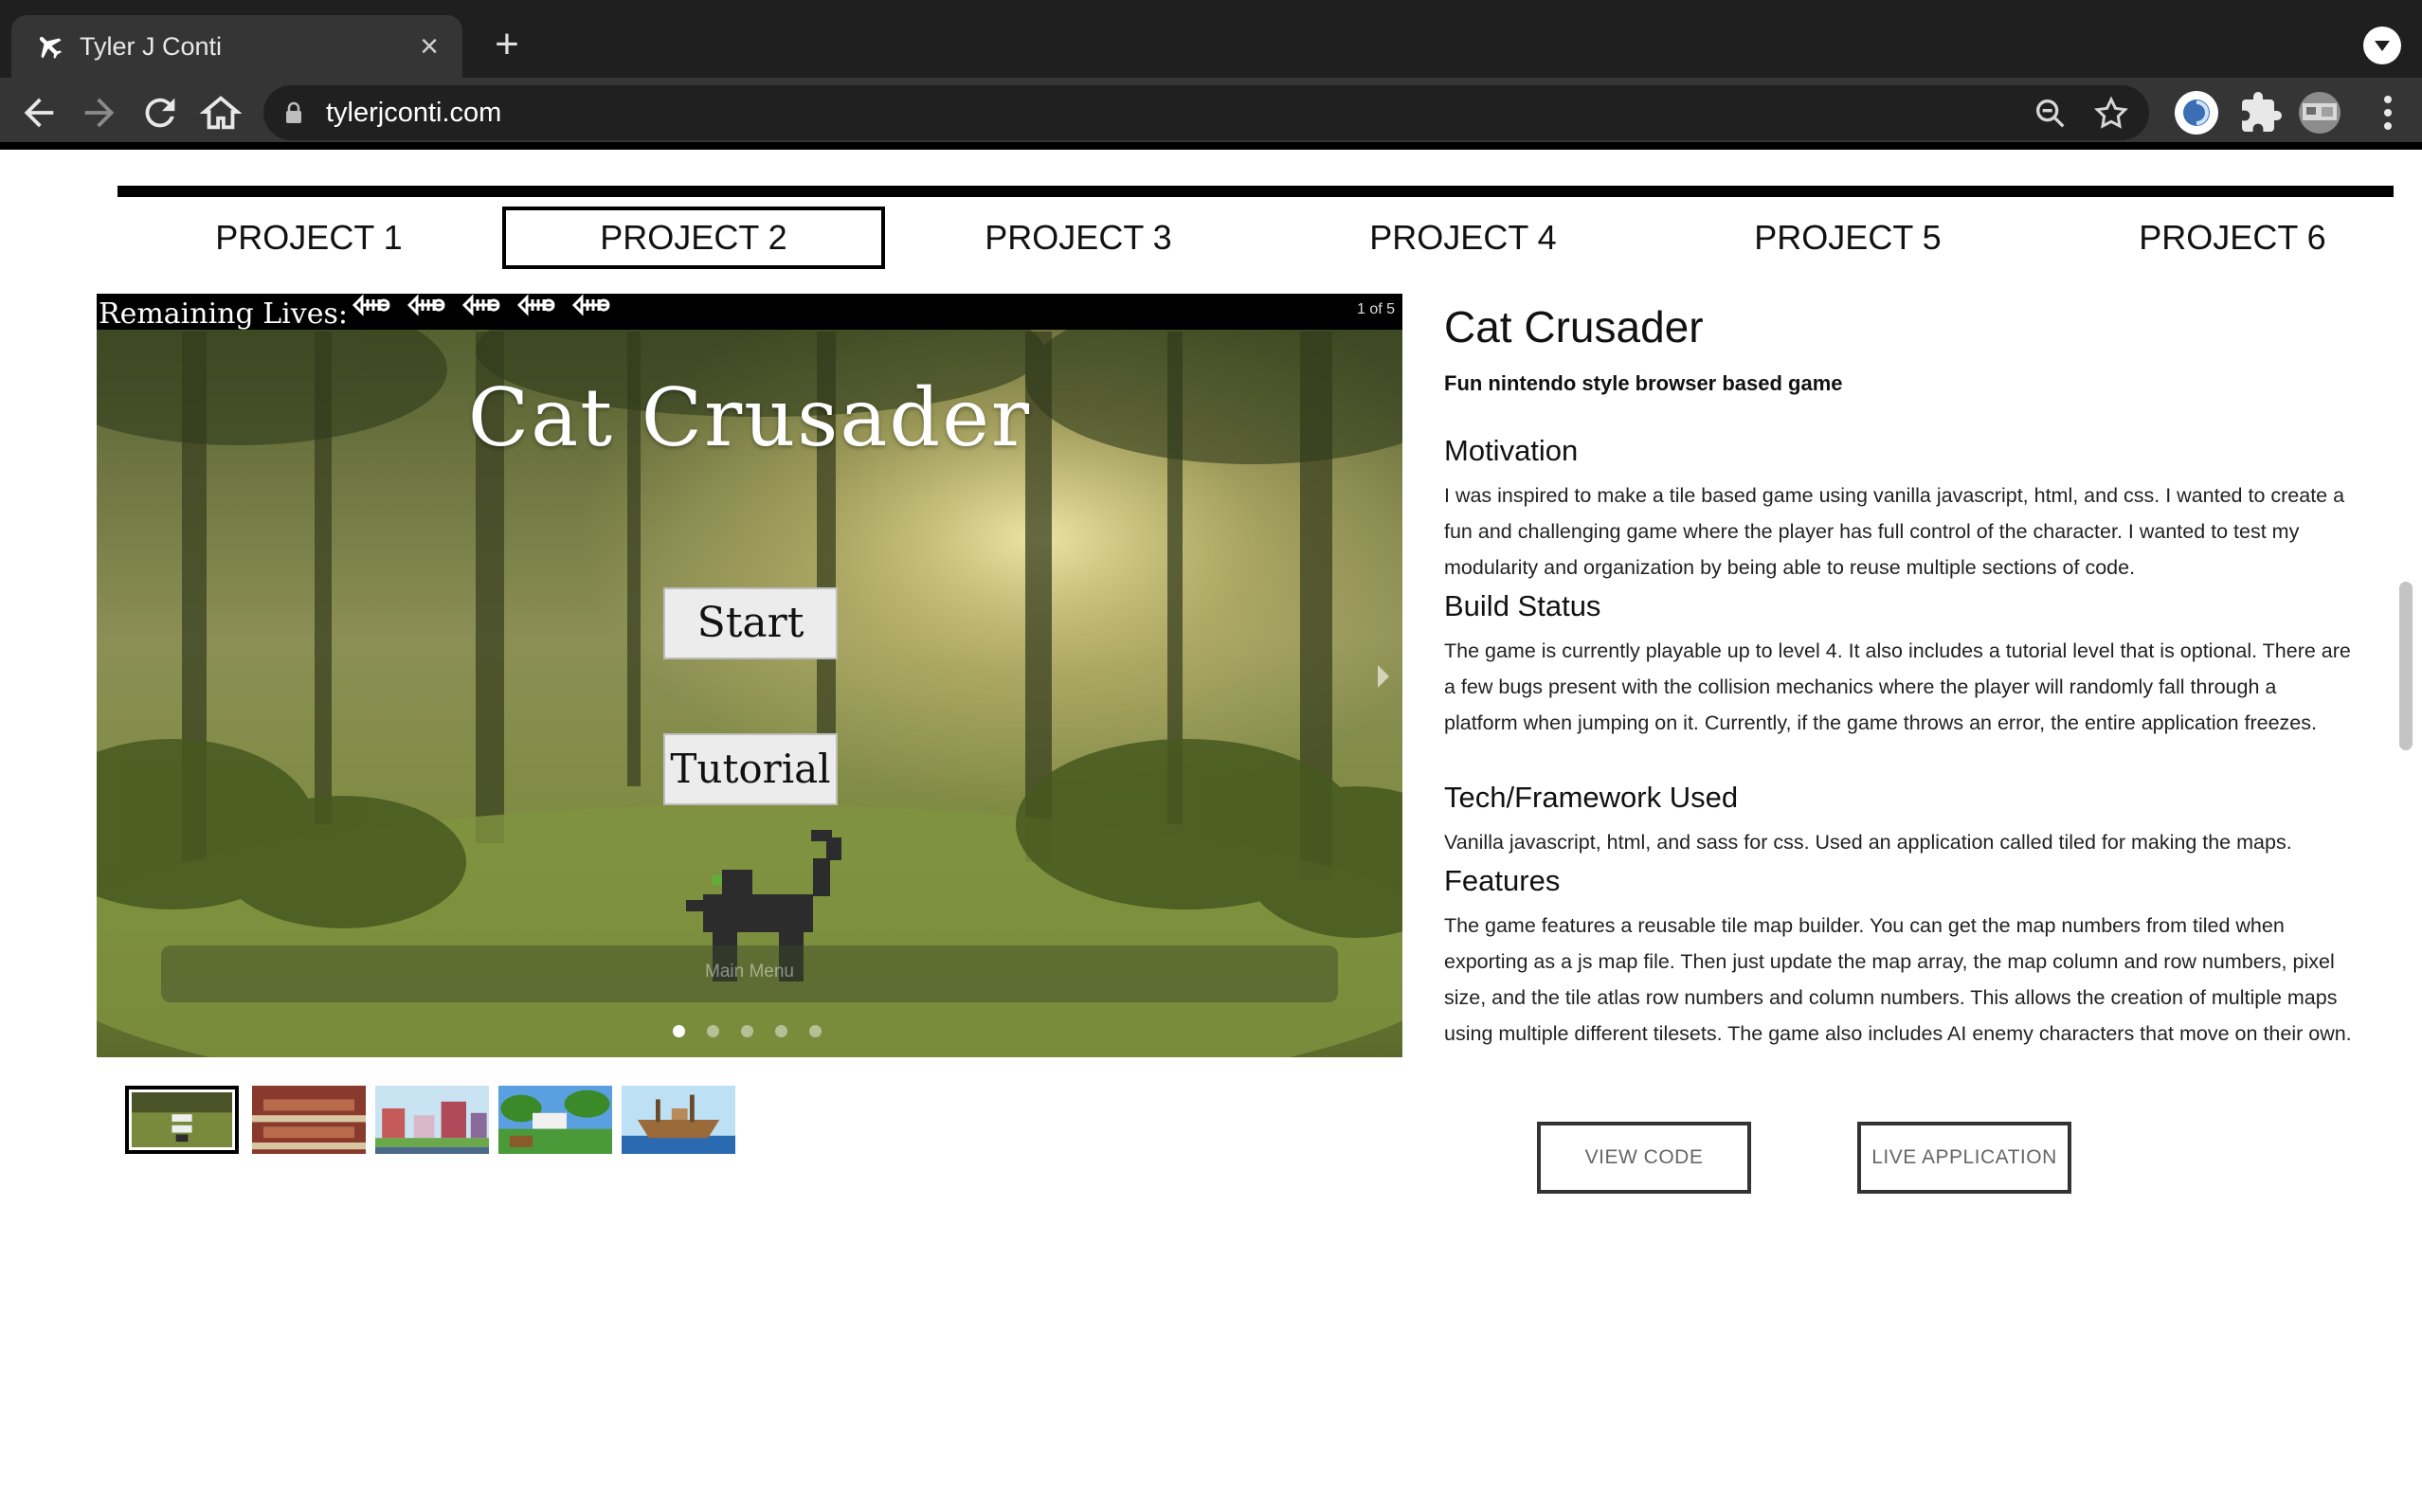 Image resolution: width=2422 pixels, height=1512 pixels. What do you see at coordinates (308, 238) in the screenshot?
I see `tab-project-1: PROJECT 1` at bounding box center [308, 238].